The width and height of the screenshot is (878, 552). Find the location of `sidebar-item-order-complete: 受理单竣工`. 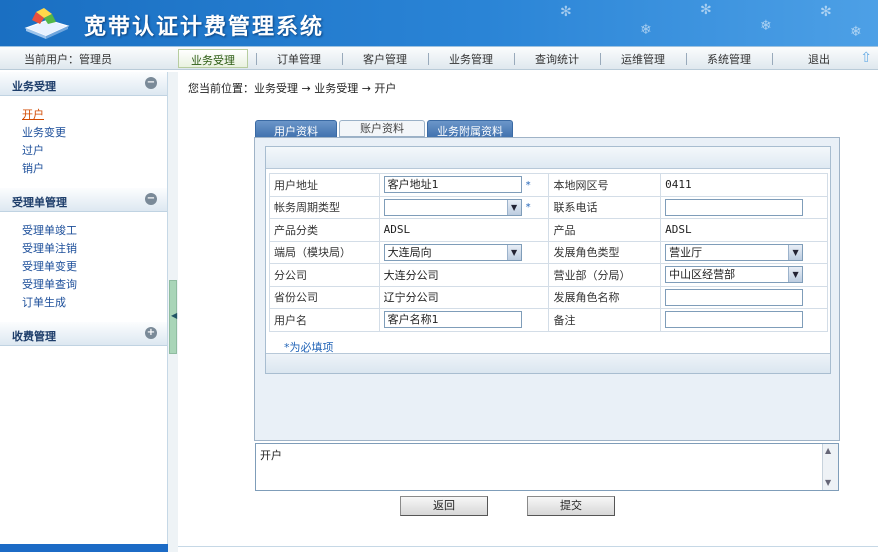

sidebar-item-order-complete: 受理单竣工 is located at coordinates (94, 231).